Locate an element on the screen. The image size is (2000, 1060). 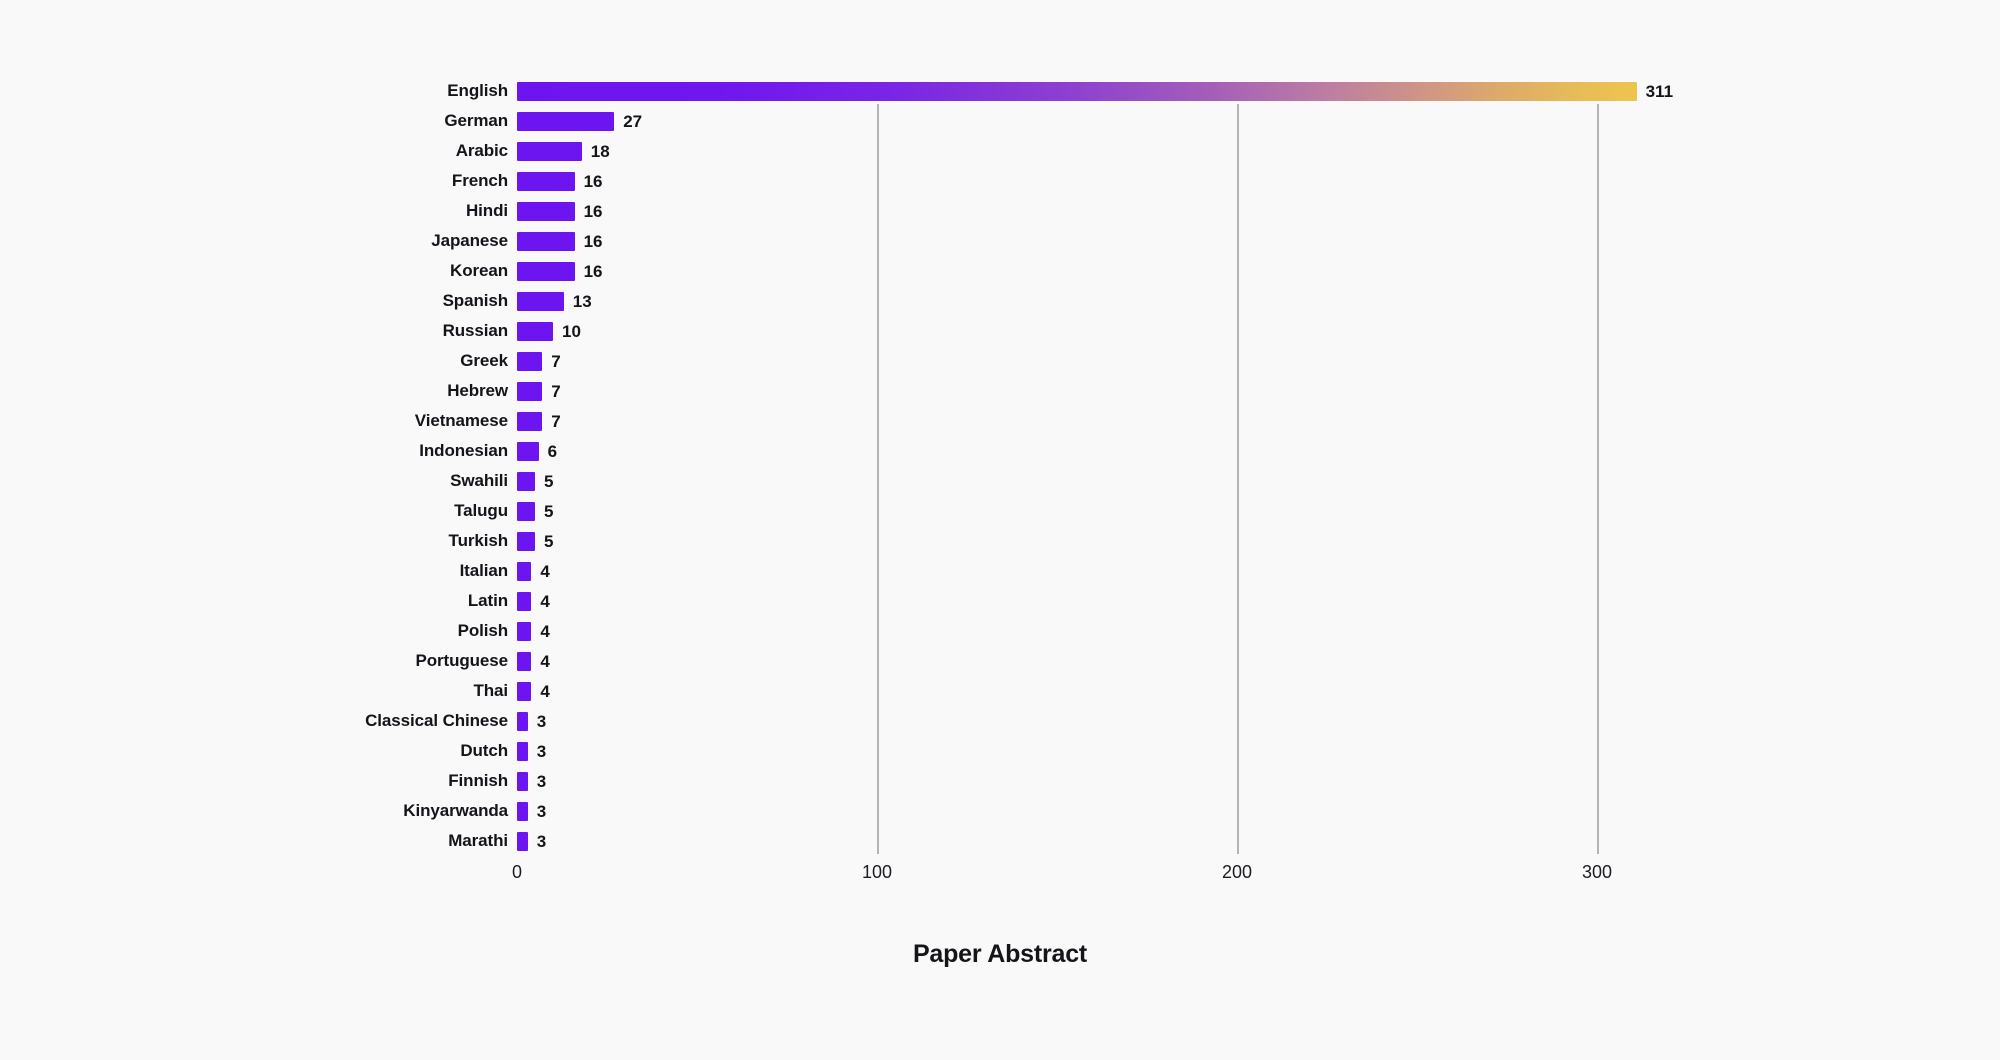
category-label: Korean is located at coordinates (479, 270).